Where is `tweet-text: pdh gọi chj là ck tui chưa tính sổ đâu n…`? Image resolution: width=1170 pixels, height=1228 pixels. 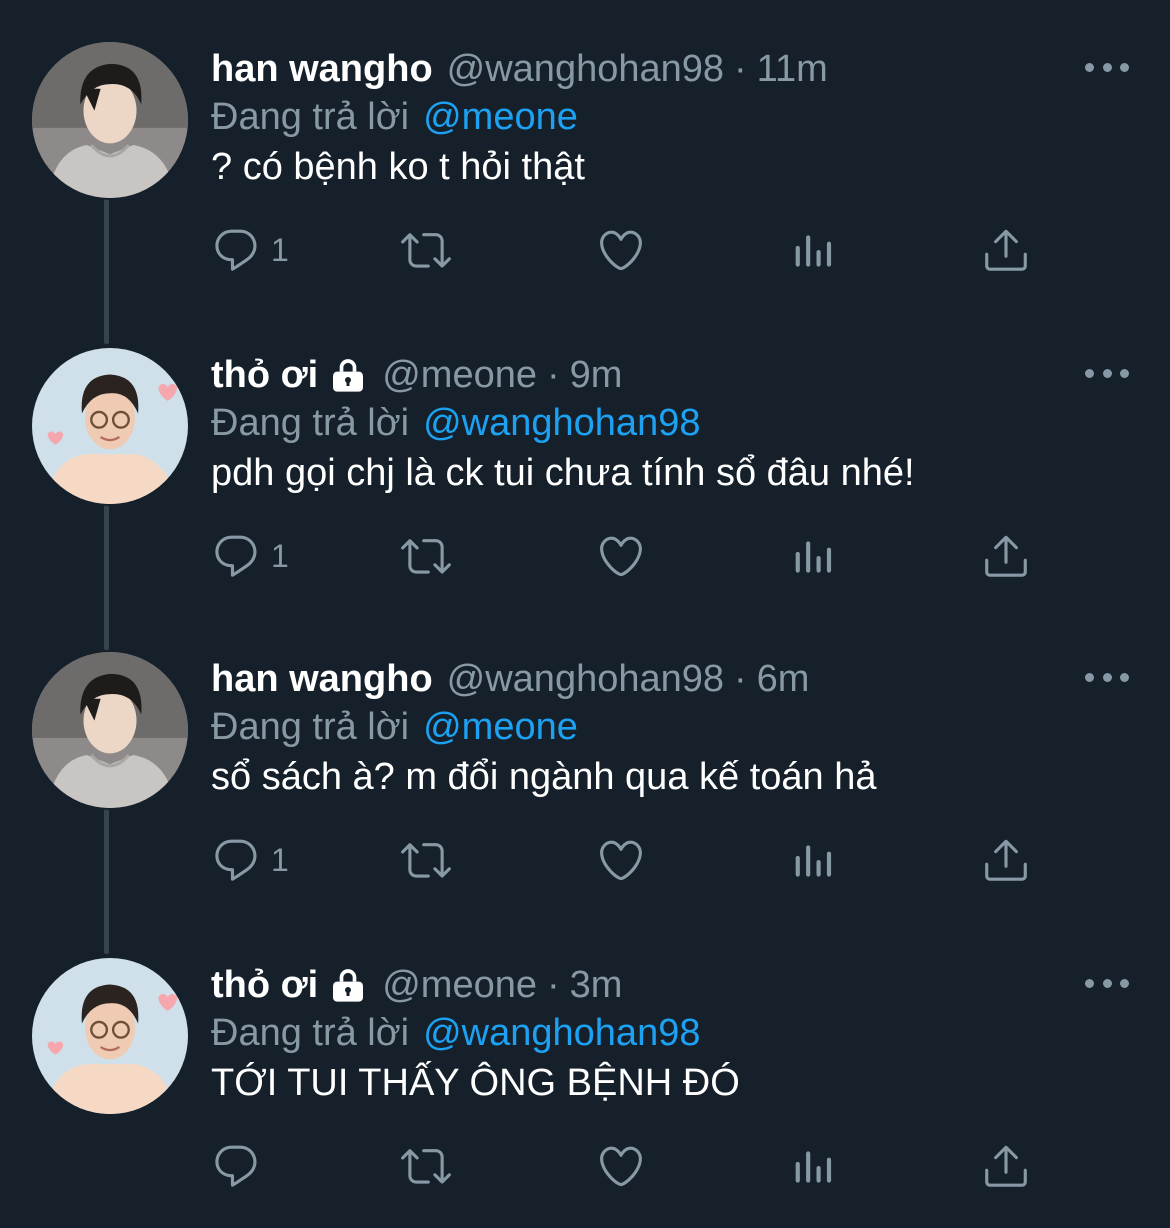 tweet-text: pdh gọi chj là ck tui chưa tính sổ đâu n… is located at coordinates (563, 473).